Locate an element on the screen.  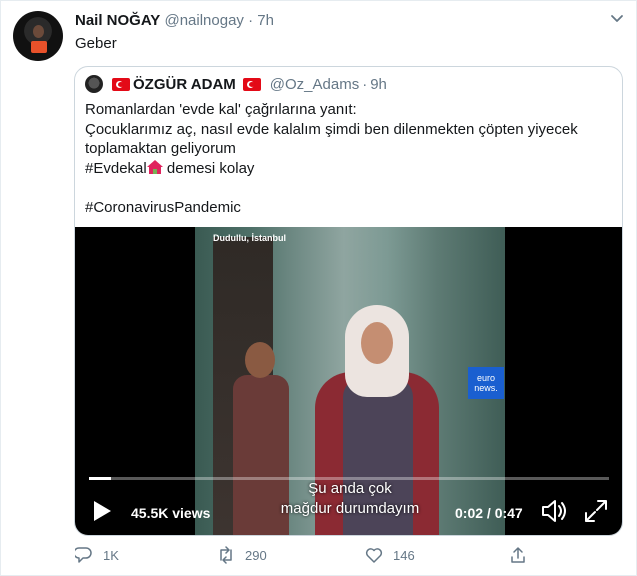
euronews-logo: euro news. is located at coordinates (486, 383).